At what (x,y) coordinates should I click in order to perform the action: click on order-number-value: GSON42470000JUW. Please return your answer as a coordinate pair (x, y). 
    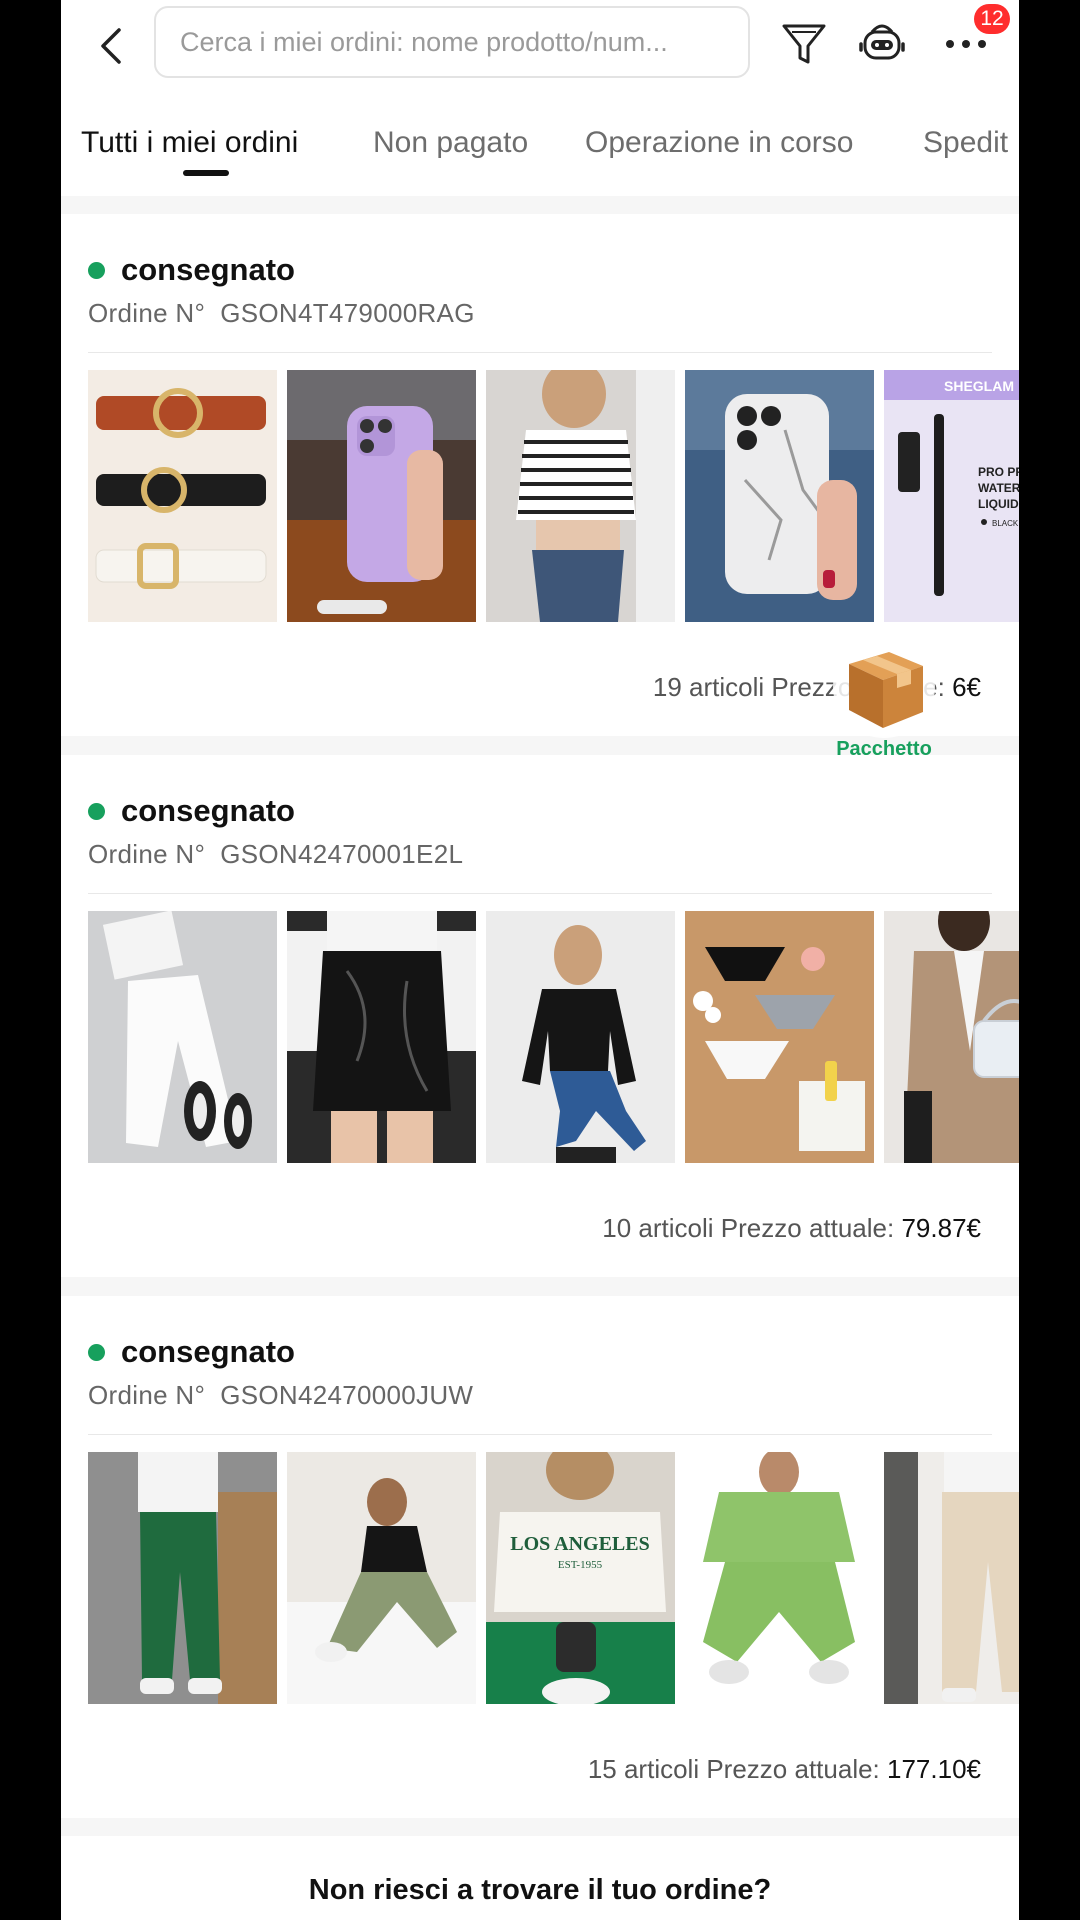
    Looking at the image, I should click on (347, 1395).